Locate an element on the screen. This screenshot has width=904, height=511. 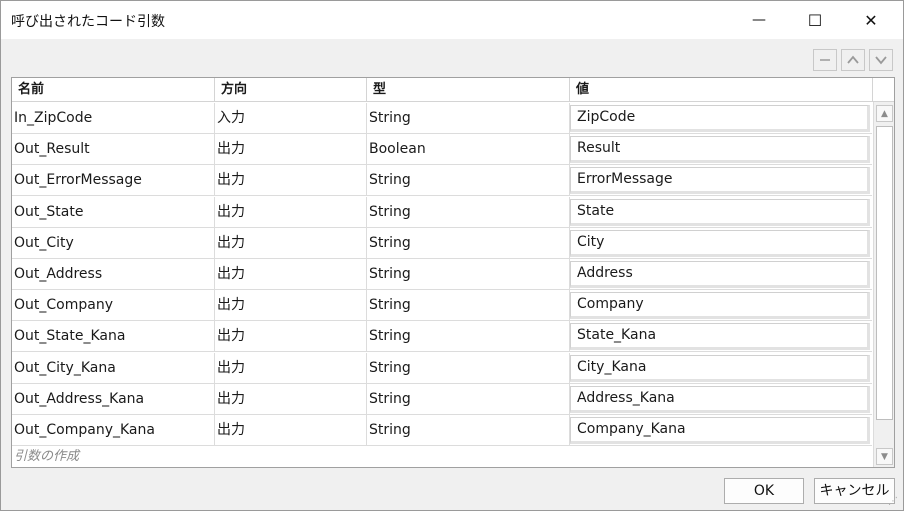
column-header-name: 名前 is located at coordinates (113, 90).